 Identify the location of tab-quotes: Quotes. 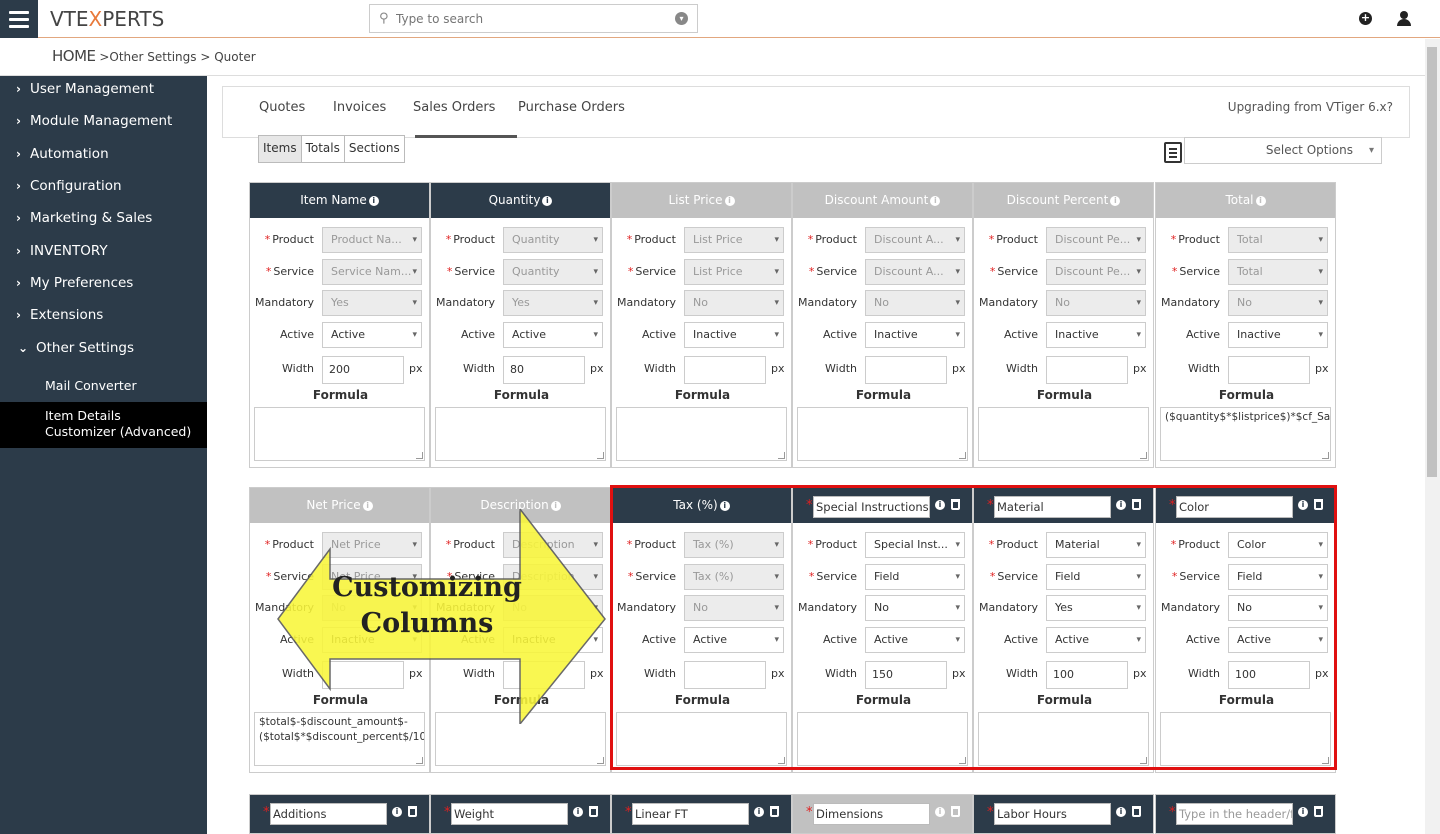
(282, 107).